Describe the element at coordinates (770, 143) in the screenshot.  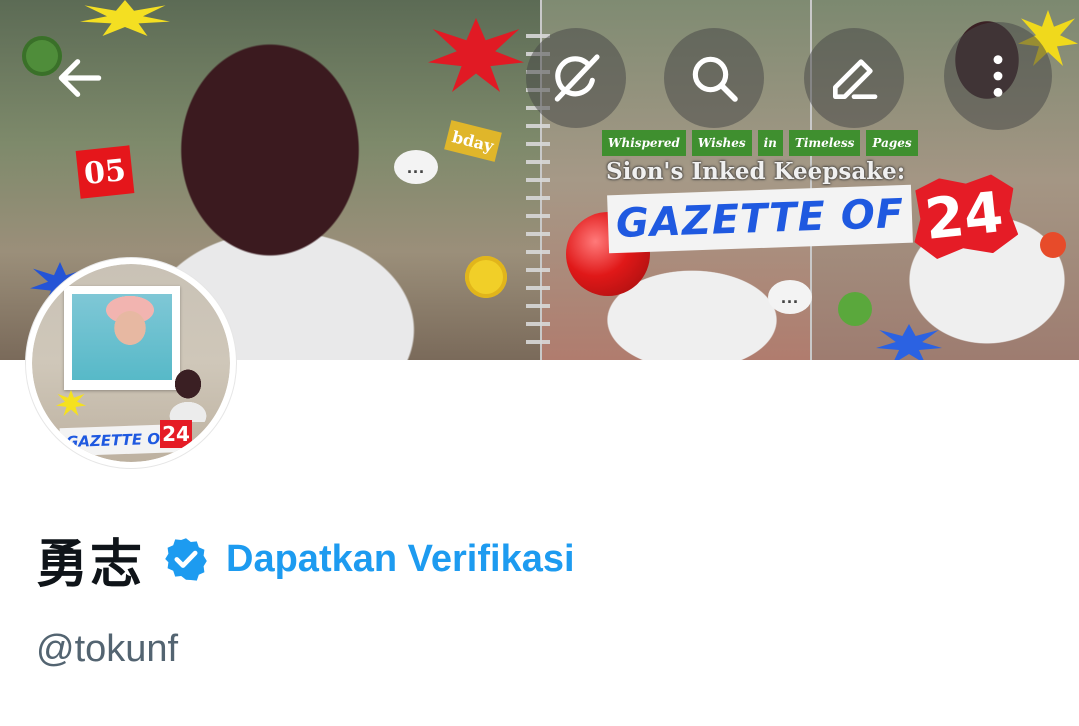
I see `gazette-word: in` at that location.